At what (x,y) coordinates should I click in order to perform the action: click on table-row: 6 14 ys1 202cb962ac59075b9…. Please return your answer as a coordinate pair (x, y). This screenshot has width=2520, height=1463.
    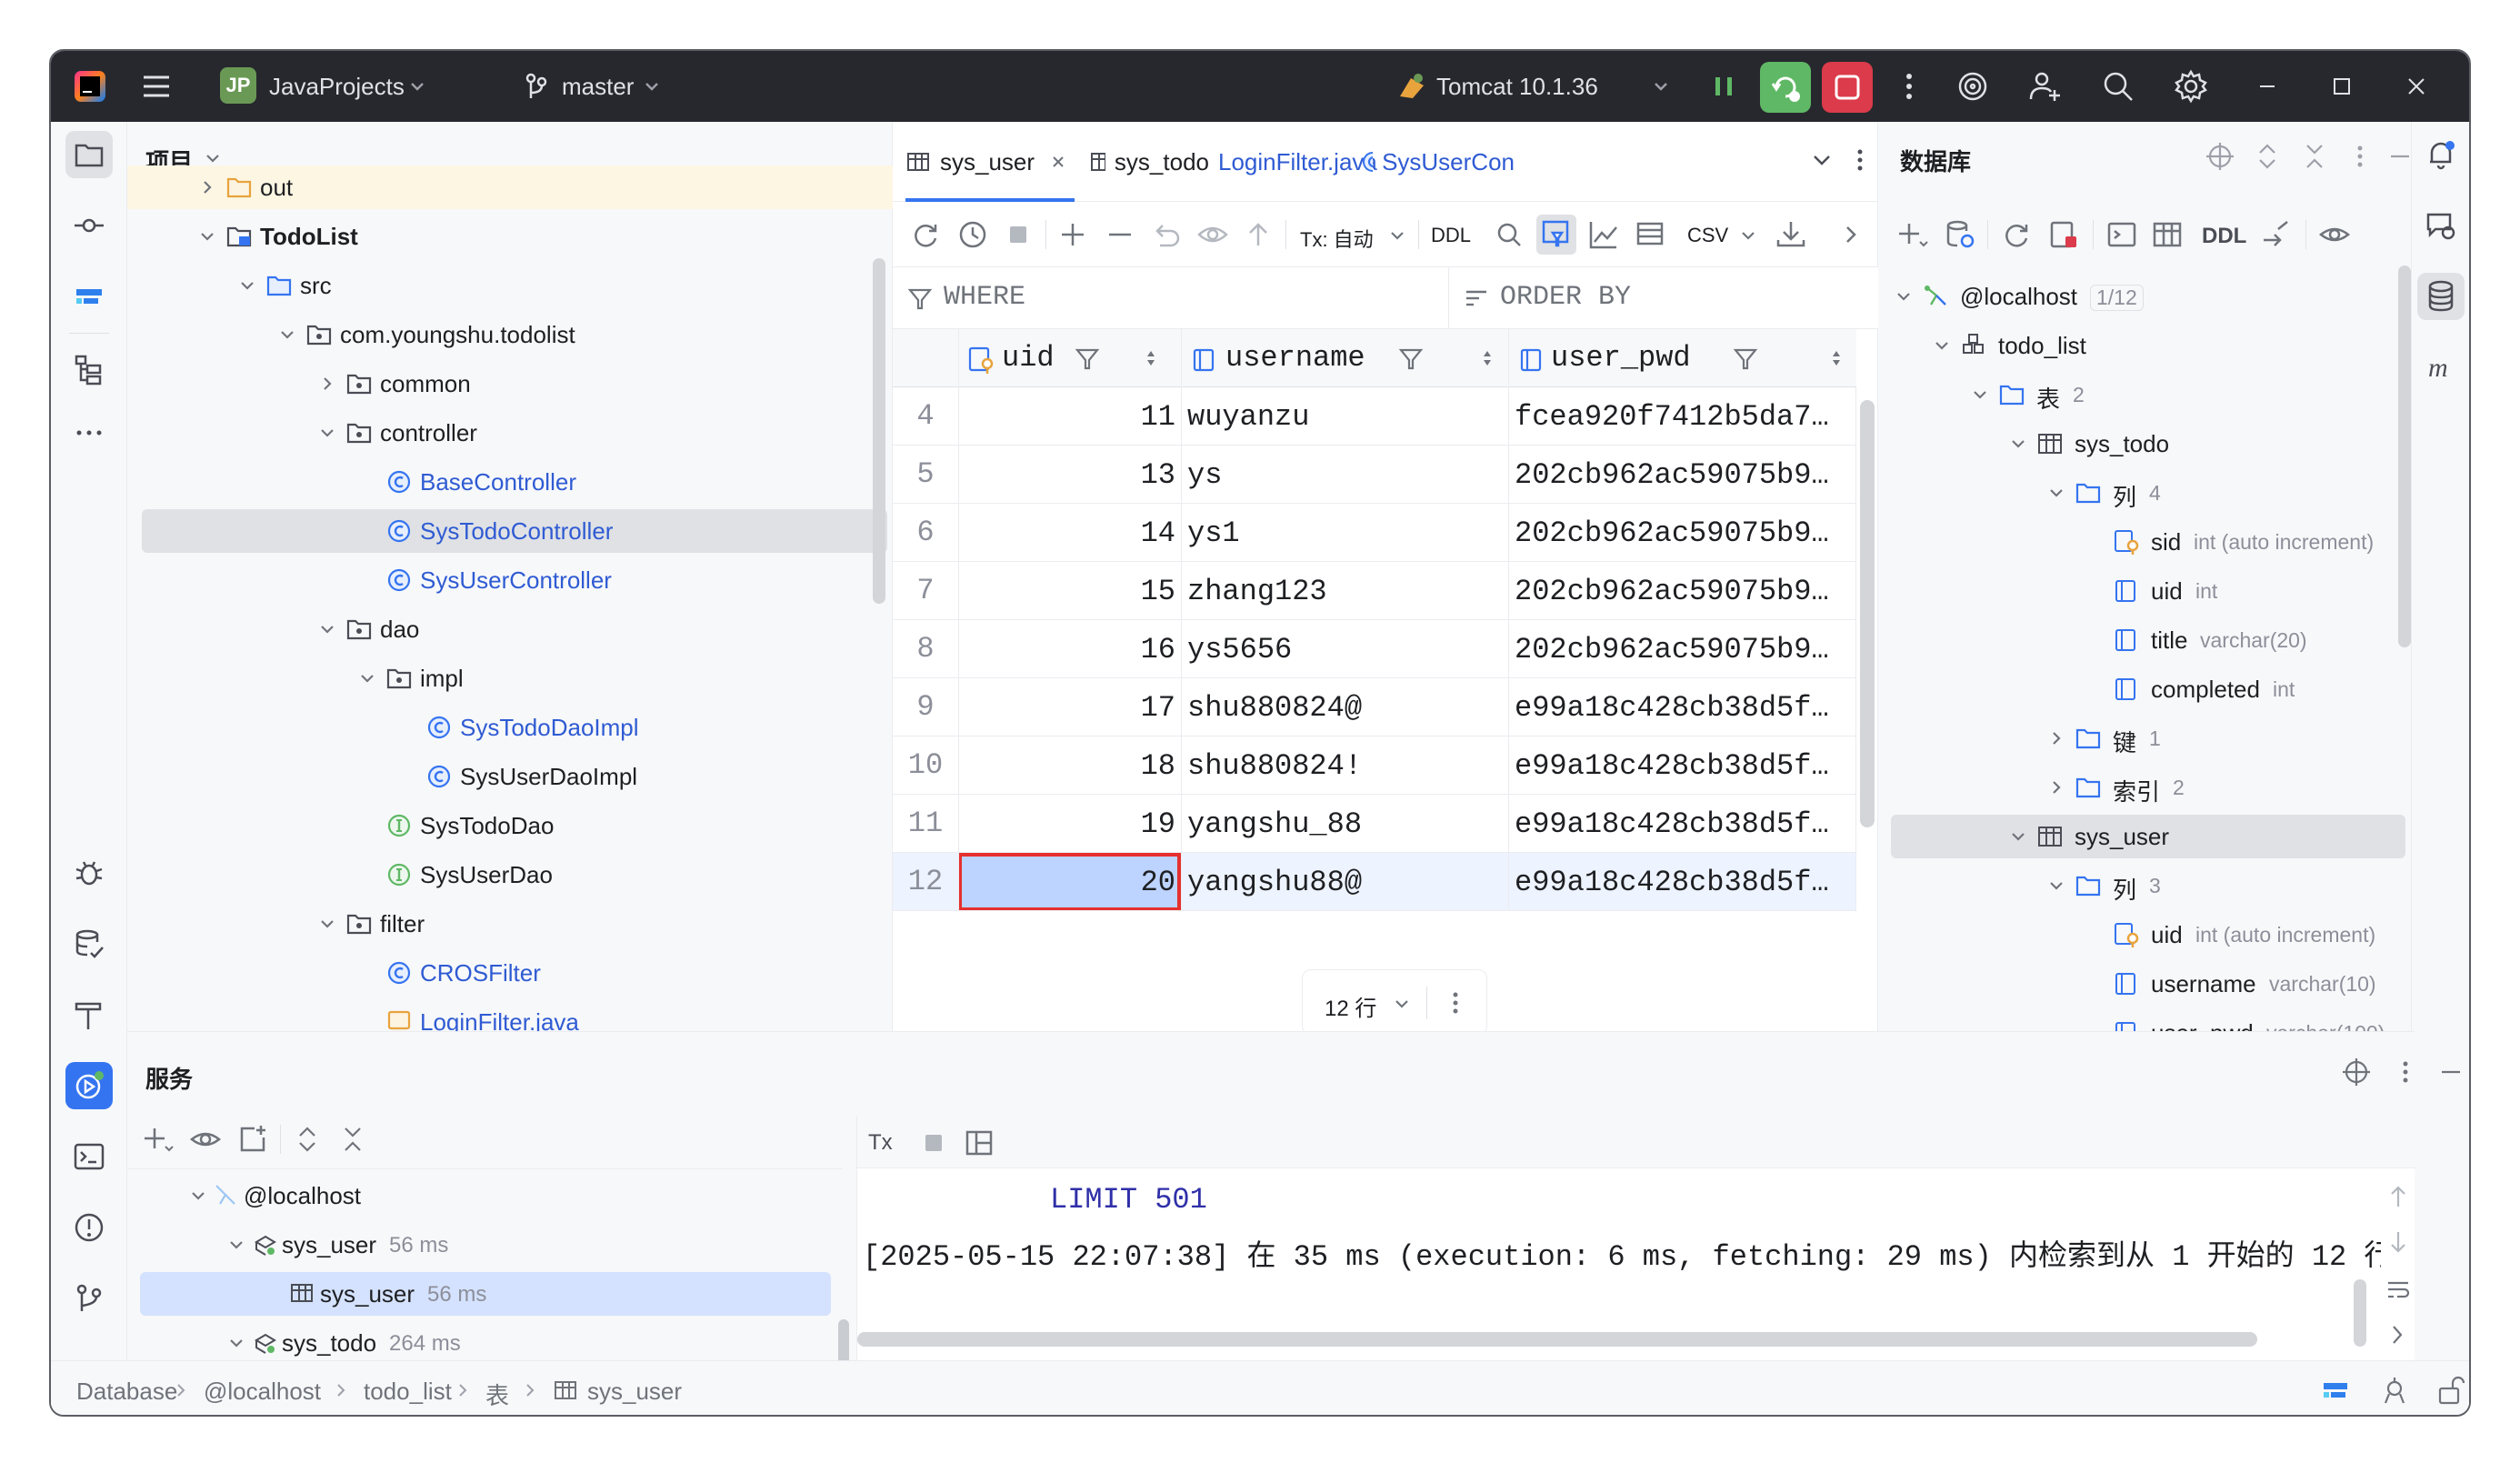
    Looking at the image, I should click on (1374, 533).